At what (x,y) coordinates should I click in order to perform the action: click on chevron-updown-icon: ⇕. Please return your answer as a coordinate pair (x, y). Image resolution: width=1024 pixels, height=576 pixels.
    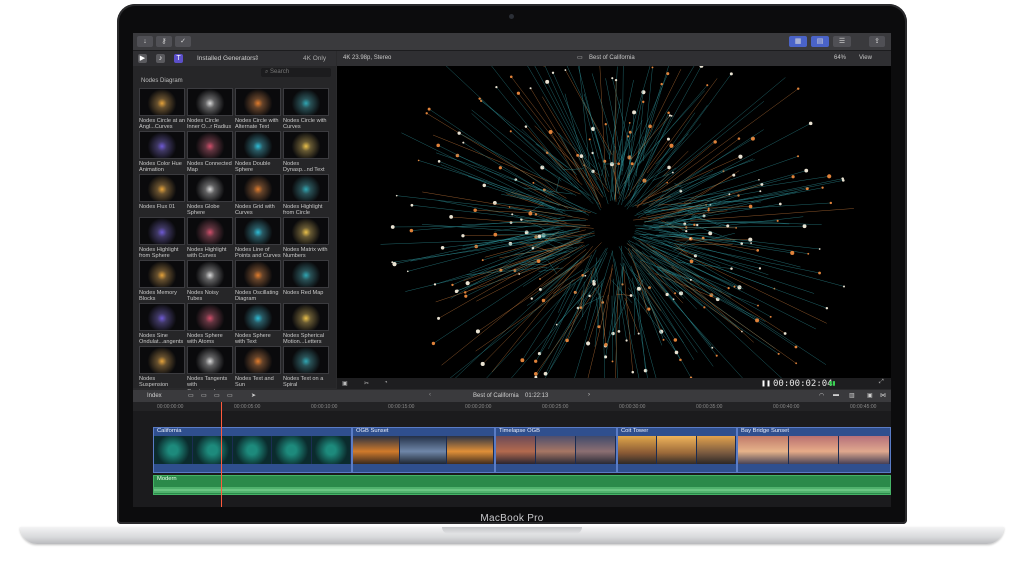
    Looking at the image, I should click on (256, 58).